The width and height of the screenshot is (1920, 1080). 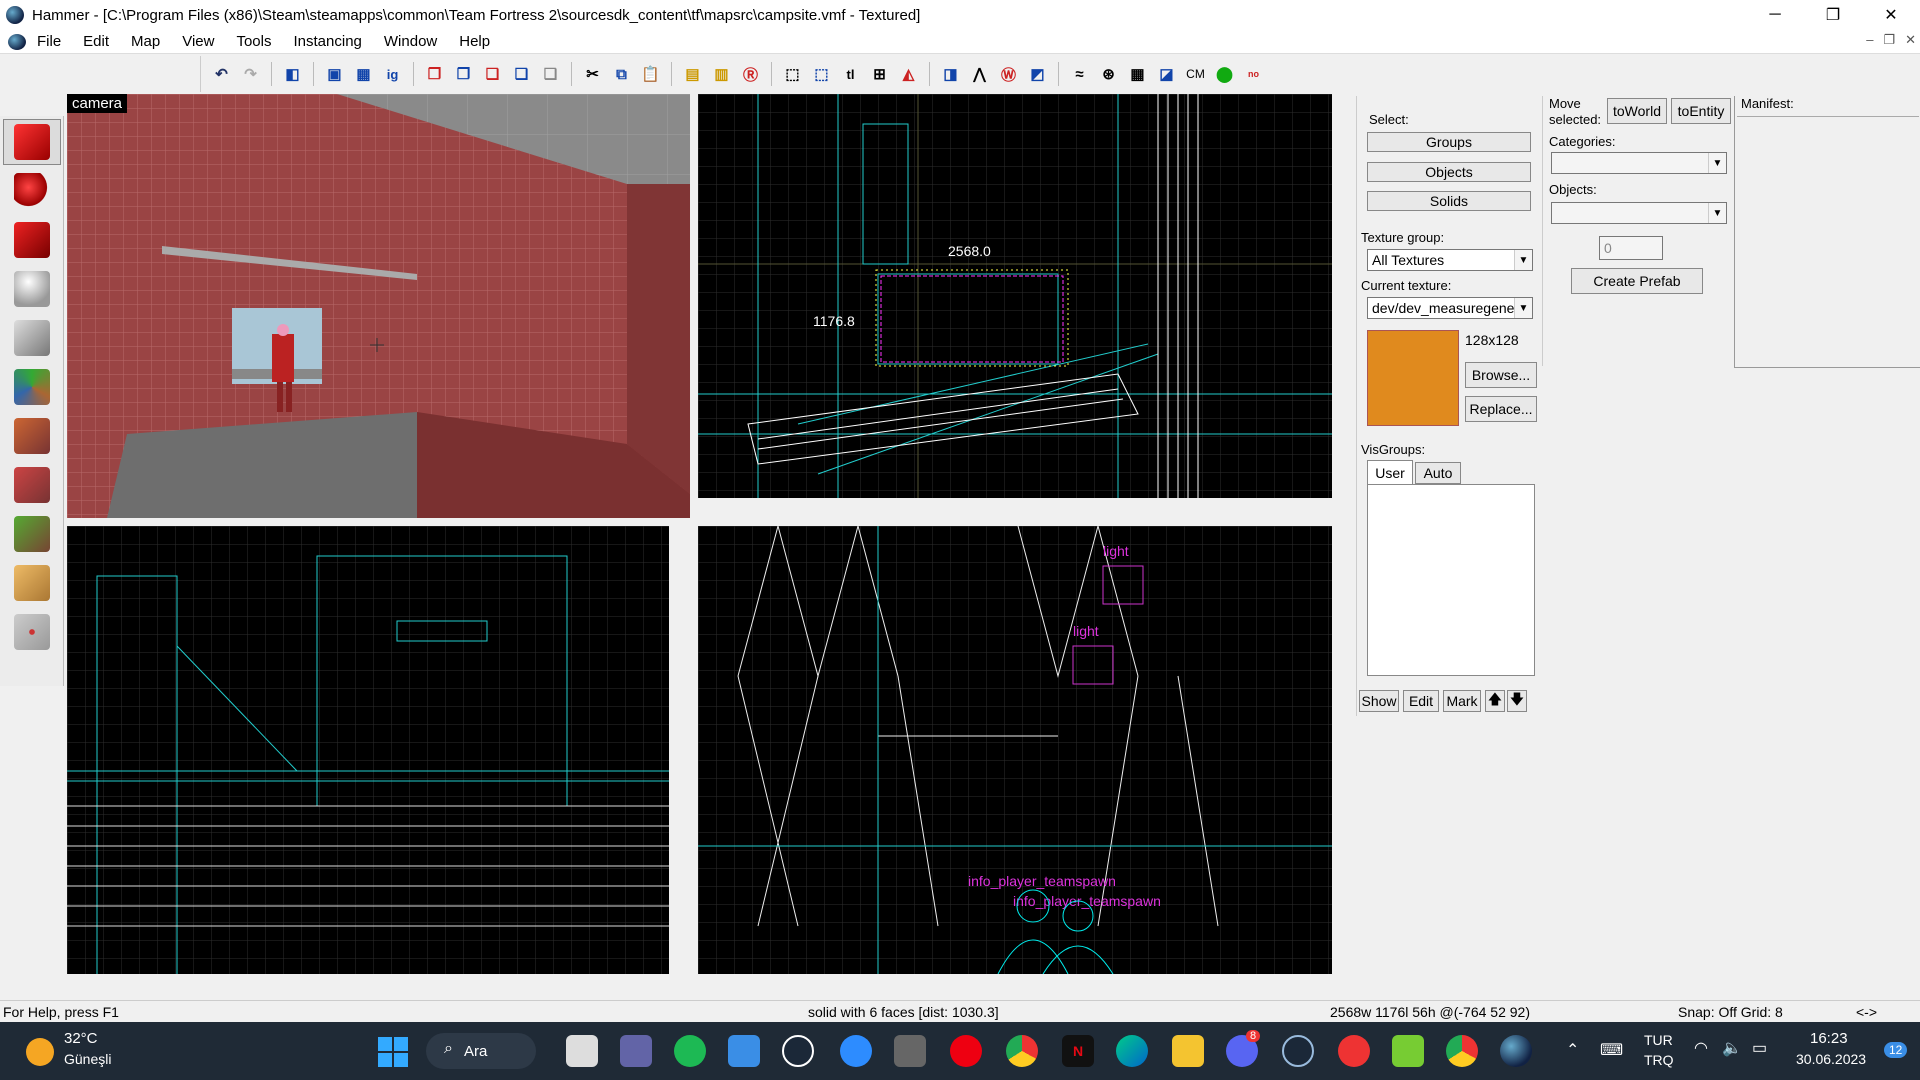 I want to click on edge-icon, so click(x=1132, y=1051).